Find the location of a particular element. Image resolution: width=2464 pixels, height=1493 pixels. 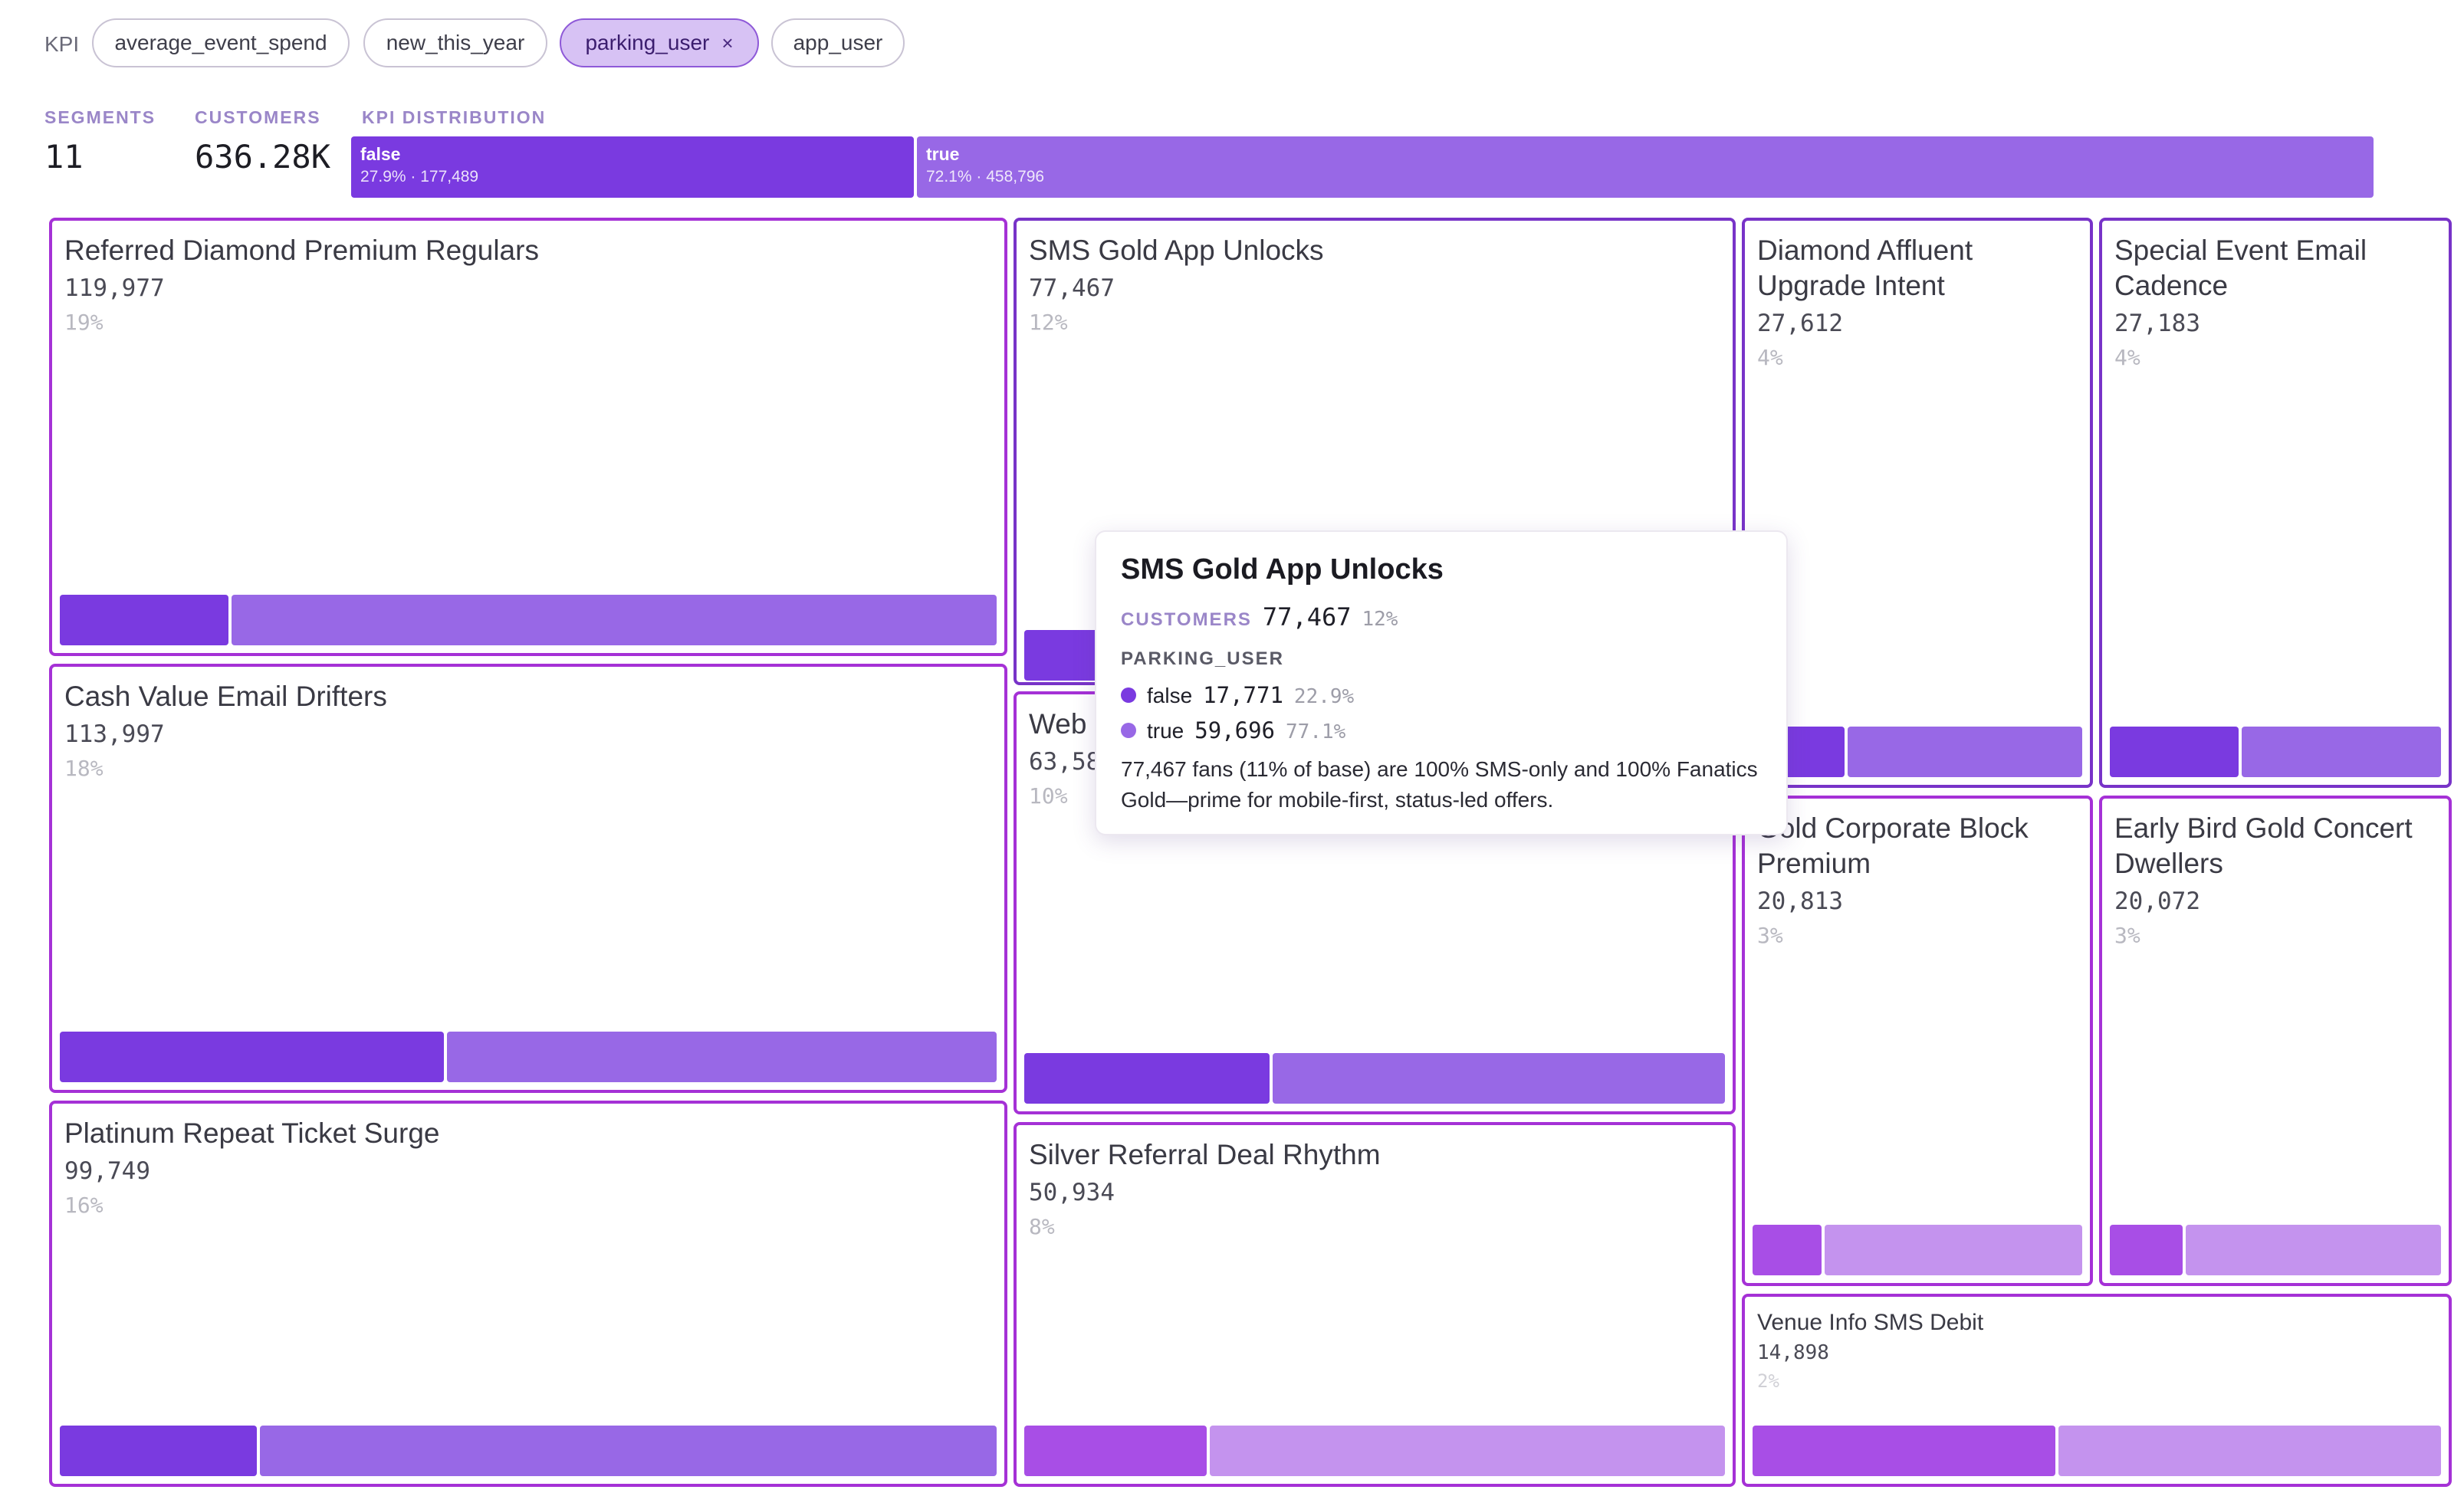

segment-percent: 2% is located at coordinates (1768, 1381).